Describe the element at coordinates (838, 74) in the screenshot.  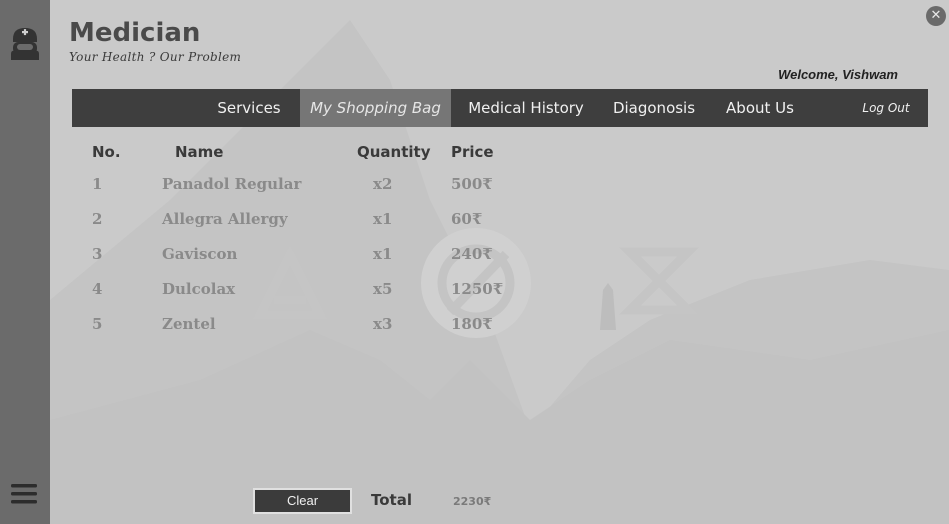
I see `welcome-message: Welcome, Vishwam` at that location.